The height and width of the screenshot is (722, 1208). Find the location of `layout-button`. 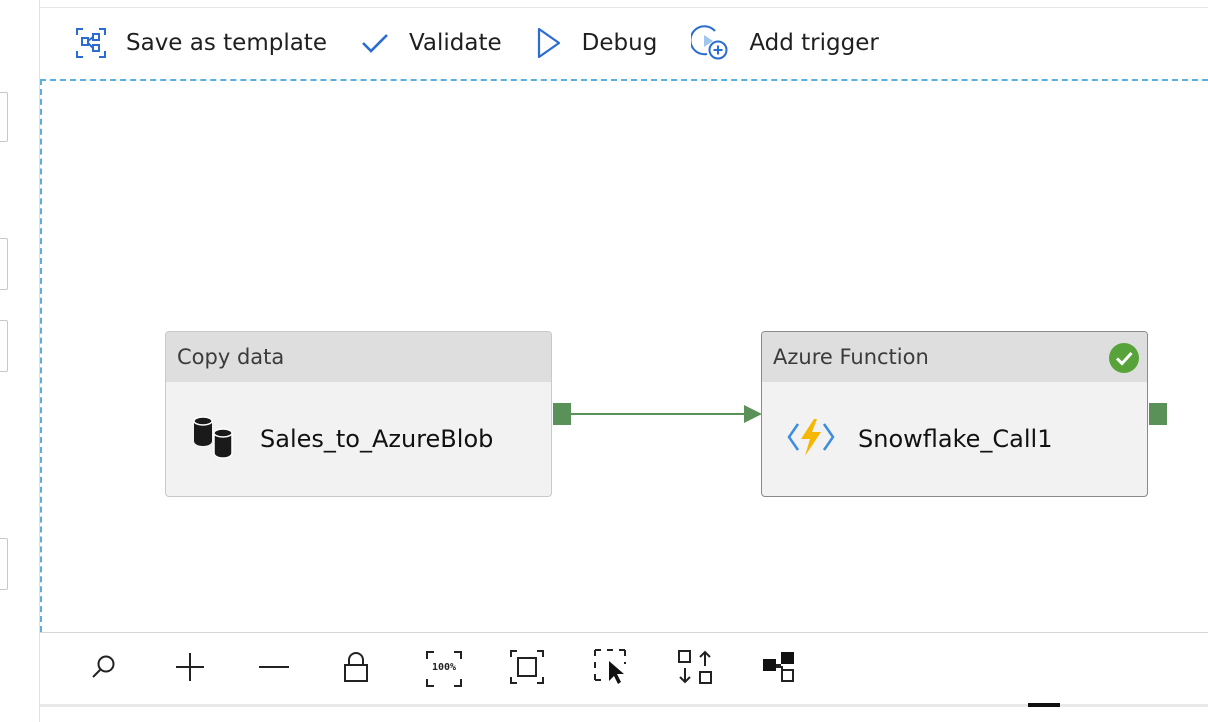

layout-button is located at coordinates (804, 669).